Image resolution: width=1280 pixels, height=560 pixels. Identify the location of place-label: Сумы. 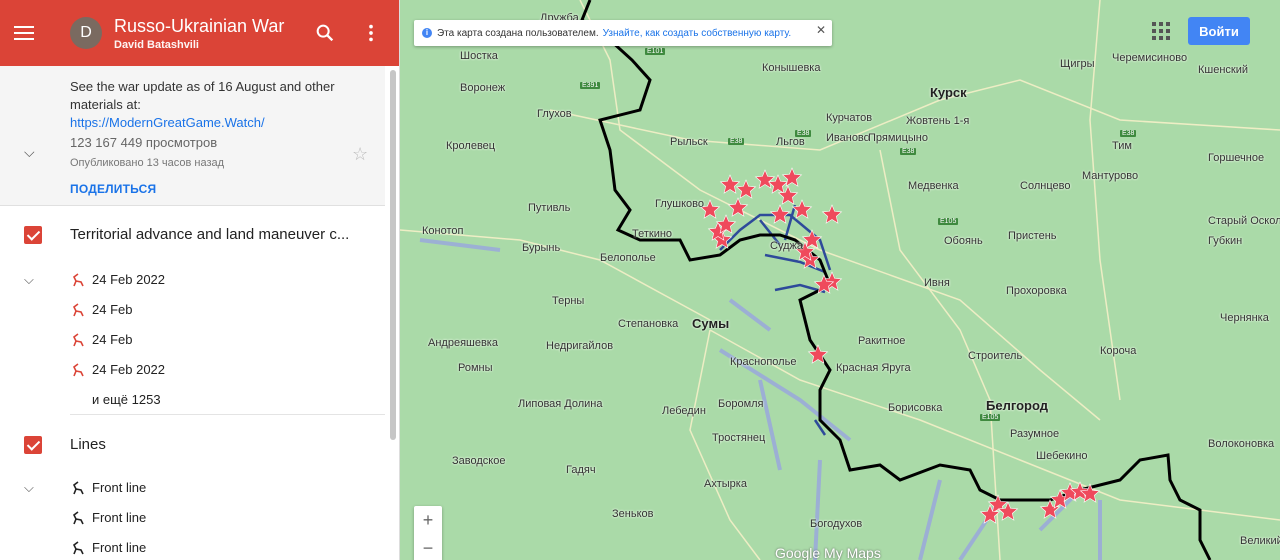
(711, 323).